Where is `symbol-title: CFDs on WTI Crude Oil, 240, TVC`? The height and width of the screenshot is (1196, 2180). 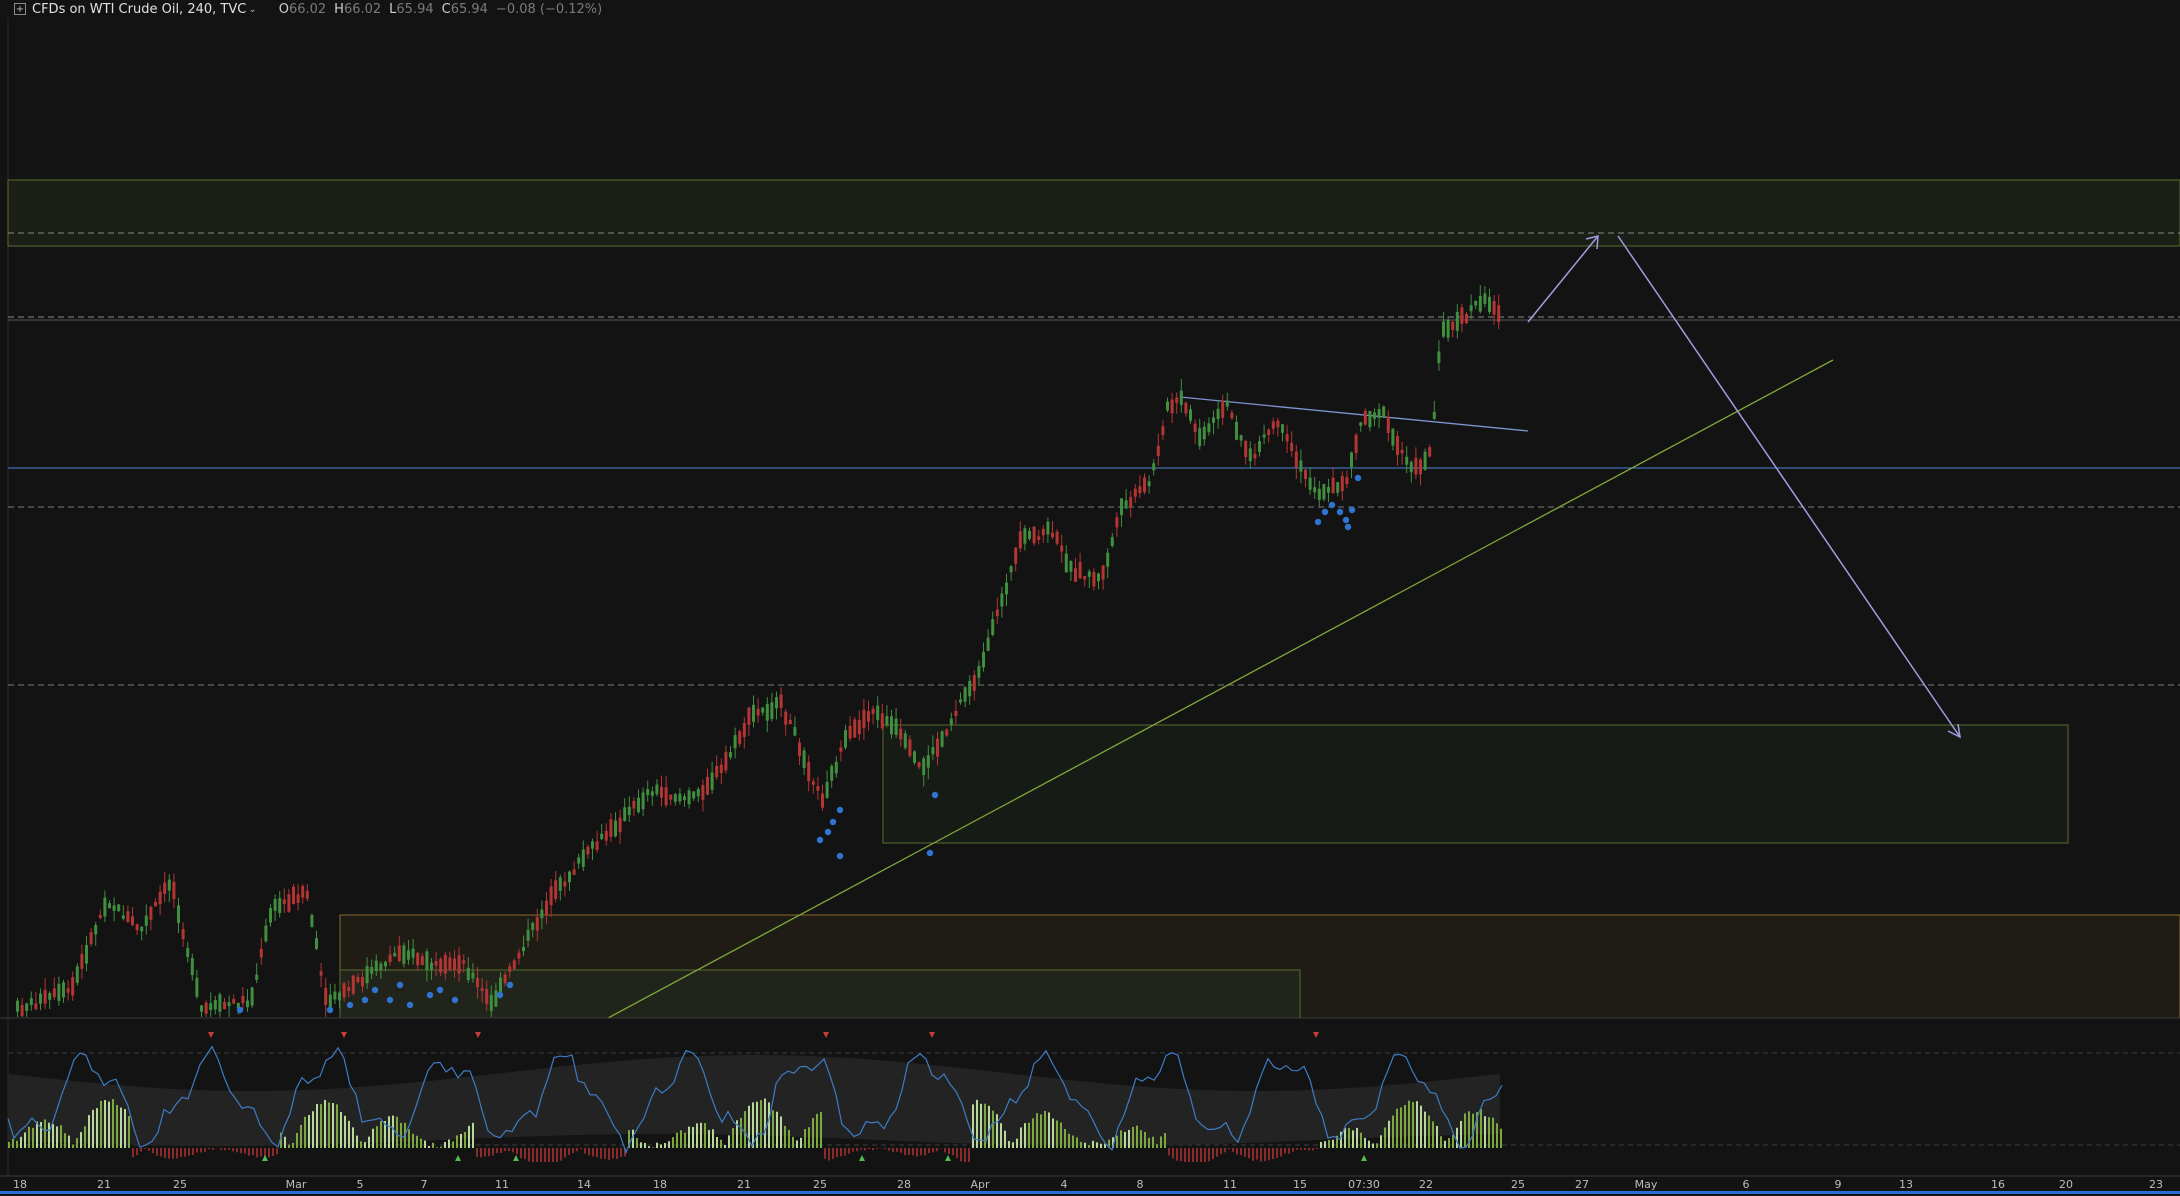 symbol-title: CFDs on WTI Crude Oil, 240, TVC is located at coordinates (139, 9).